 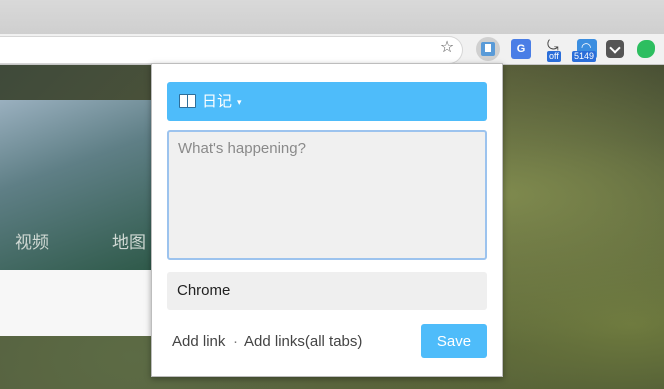 What do you see at coordinates (198, 341) in the screenshot?
I see `add-link-button: Add link` at bounding box center [198, 341].